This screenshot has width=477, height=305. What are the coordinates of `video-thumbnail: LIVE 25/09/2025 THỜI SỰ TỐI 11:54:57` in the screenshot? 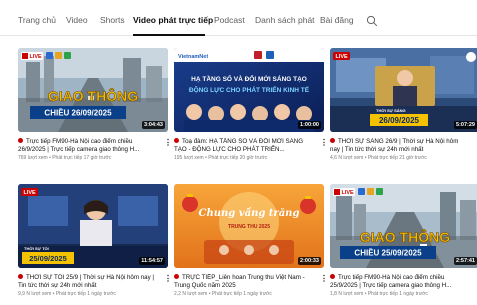 It's located at (93, 226).